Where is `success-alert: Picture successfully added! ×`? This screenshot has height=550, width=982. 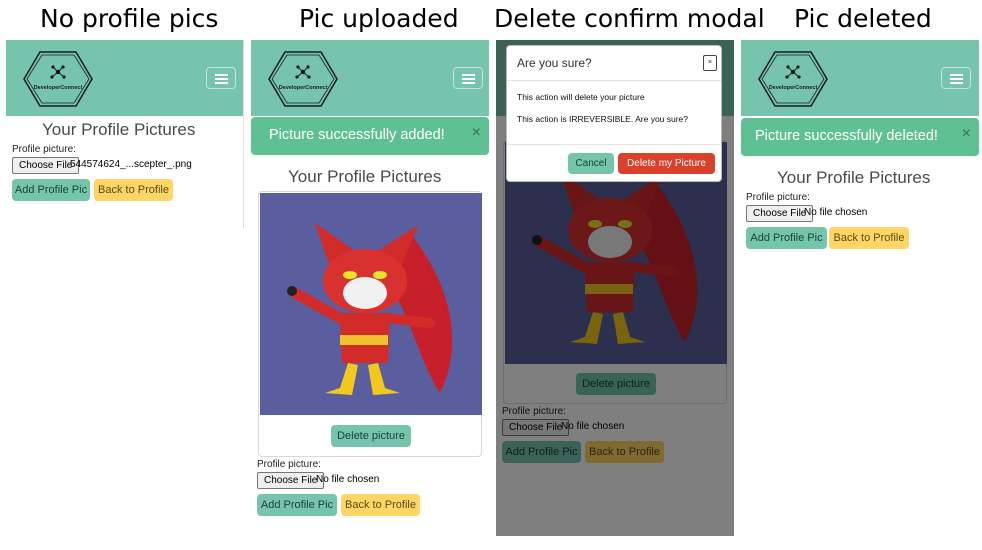
success-alert: Picture successfully added! × is located at coordinates (370, 136).